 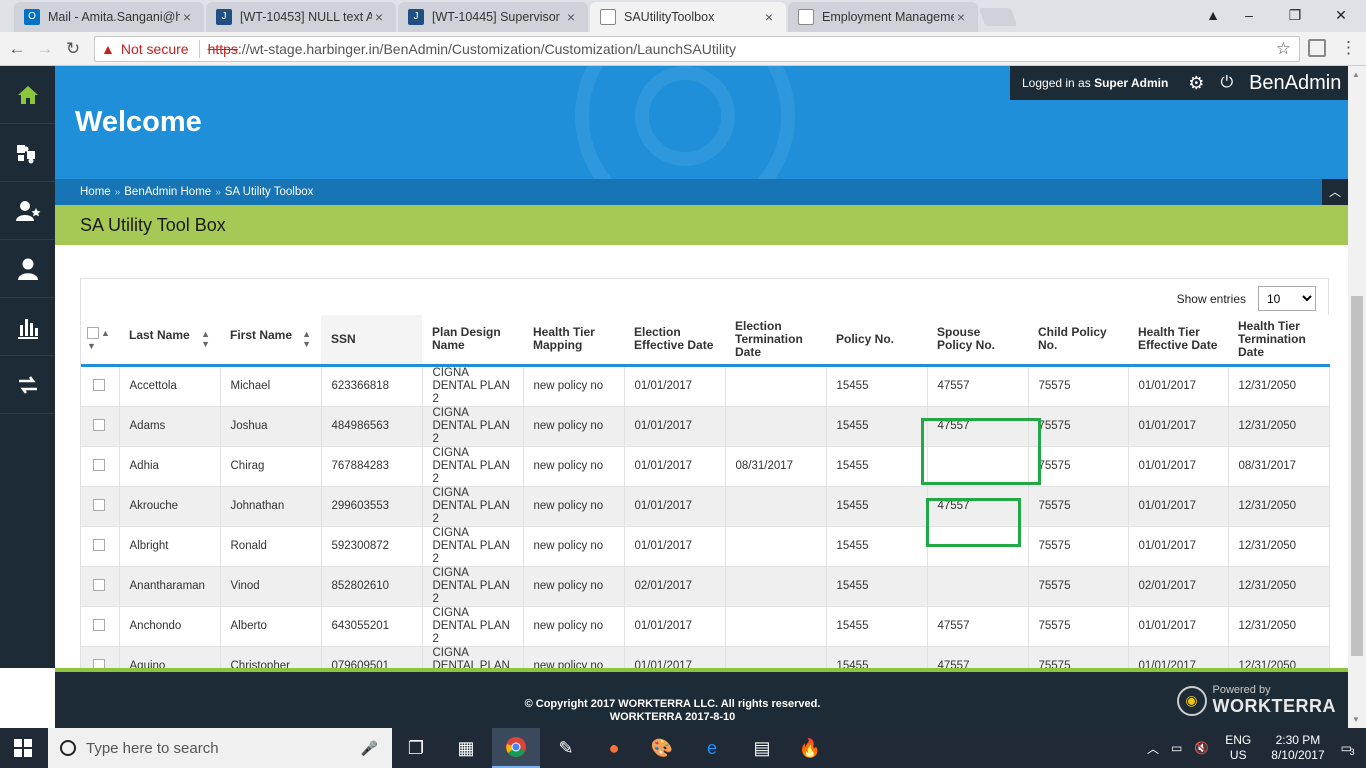 What do you see at coordinates (1179, 83) in the screenshot?
I see `user-status-bar: Logged in as Super Admin ⚙ ⏻ BenAdmin` at bounding box center [1179, 83].